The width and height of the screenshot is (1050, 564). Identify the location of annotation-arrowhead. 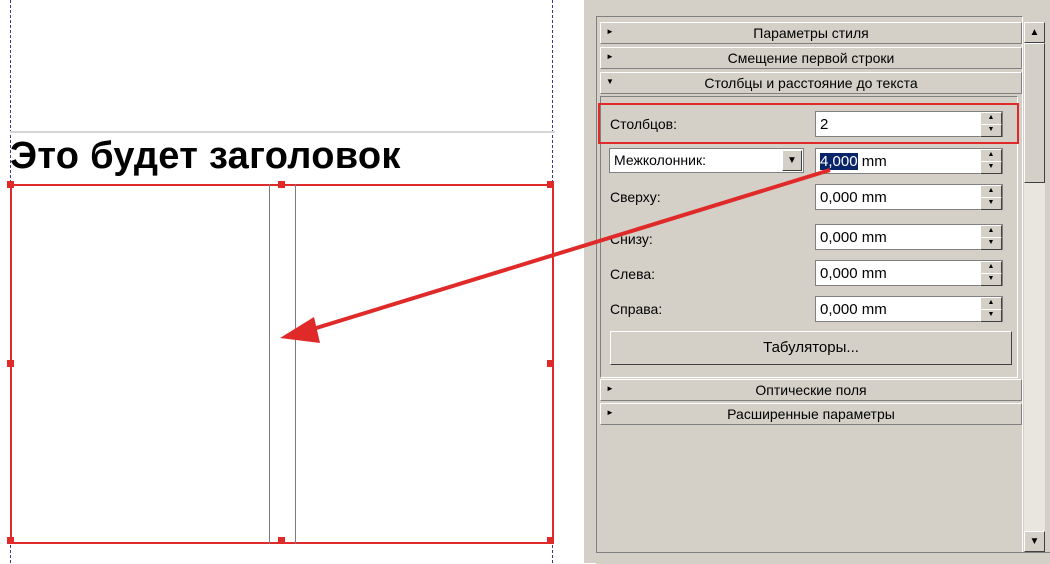
(300, 330).